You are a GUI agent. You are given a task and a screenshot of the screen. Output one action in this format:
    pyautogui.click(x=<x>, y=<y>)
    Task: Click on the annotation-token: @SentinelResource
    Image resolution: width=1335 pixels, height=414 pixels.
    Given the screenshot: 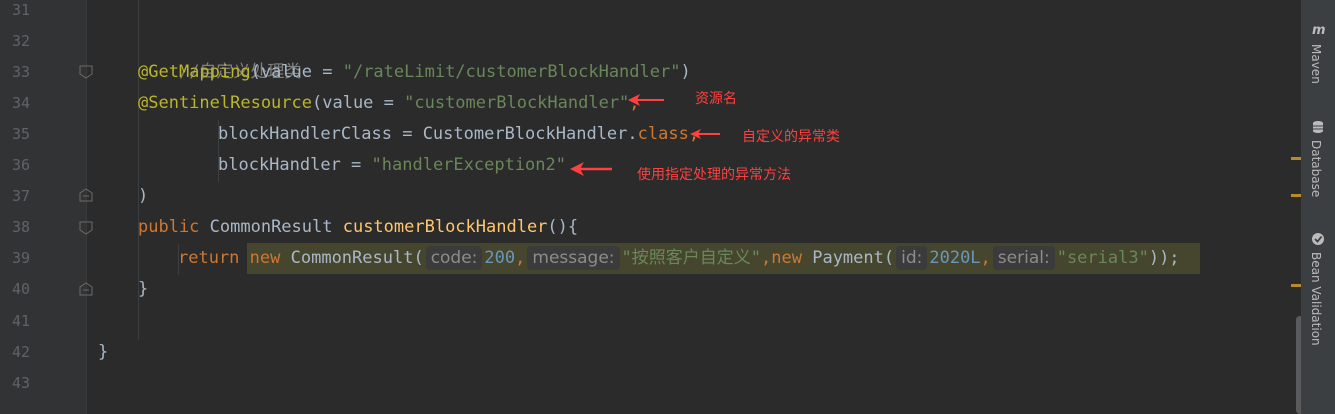 What is the action you would take?
    pyautogui.click(x=225, y=103)
    